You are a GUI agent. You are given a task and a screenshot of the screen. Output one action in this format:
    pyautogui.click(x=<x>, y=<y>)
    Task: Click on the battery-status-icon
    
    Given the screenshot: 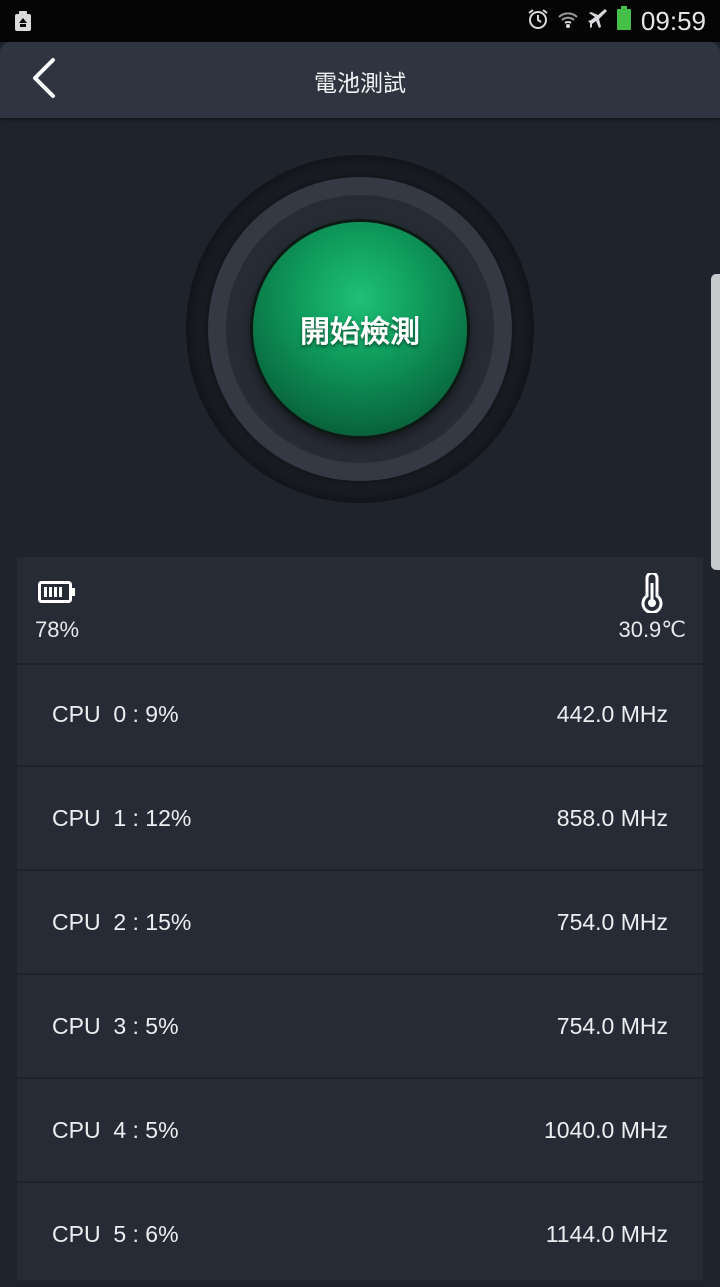 What is the action you would take?
    pyautogui.click(x=623, y=21)
    